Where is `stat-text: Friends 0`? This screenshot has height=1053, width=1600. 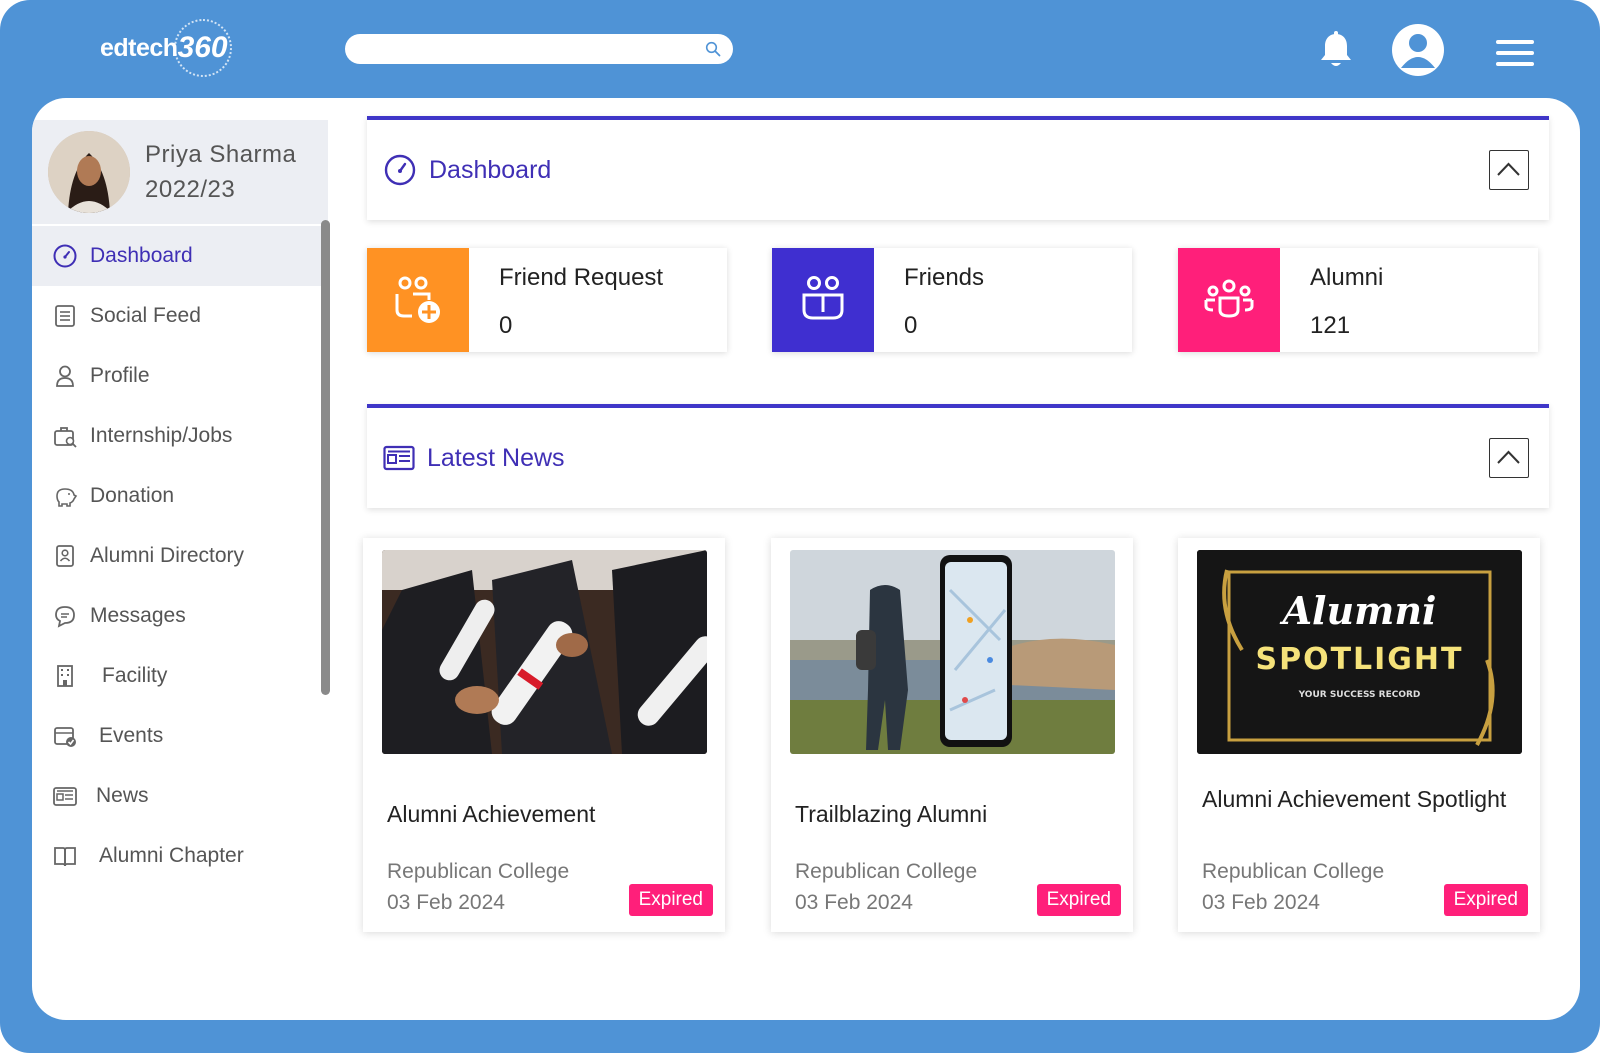 stat-text: Friends 0 is located at coordinates (929, 300).